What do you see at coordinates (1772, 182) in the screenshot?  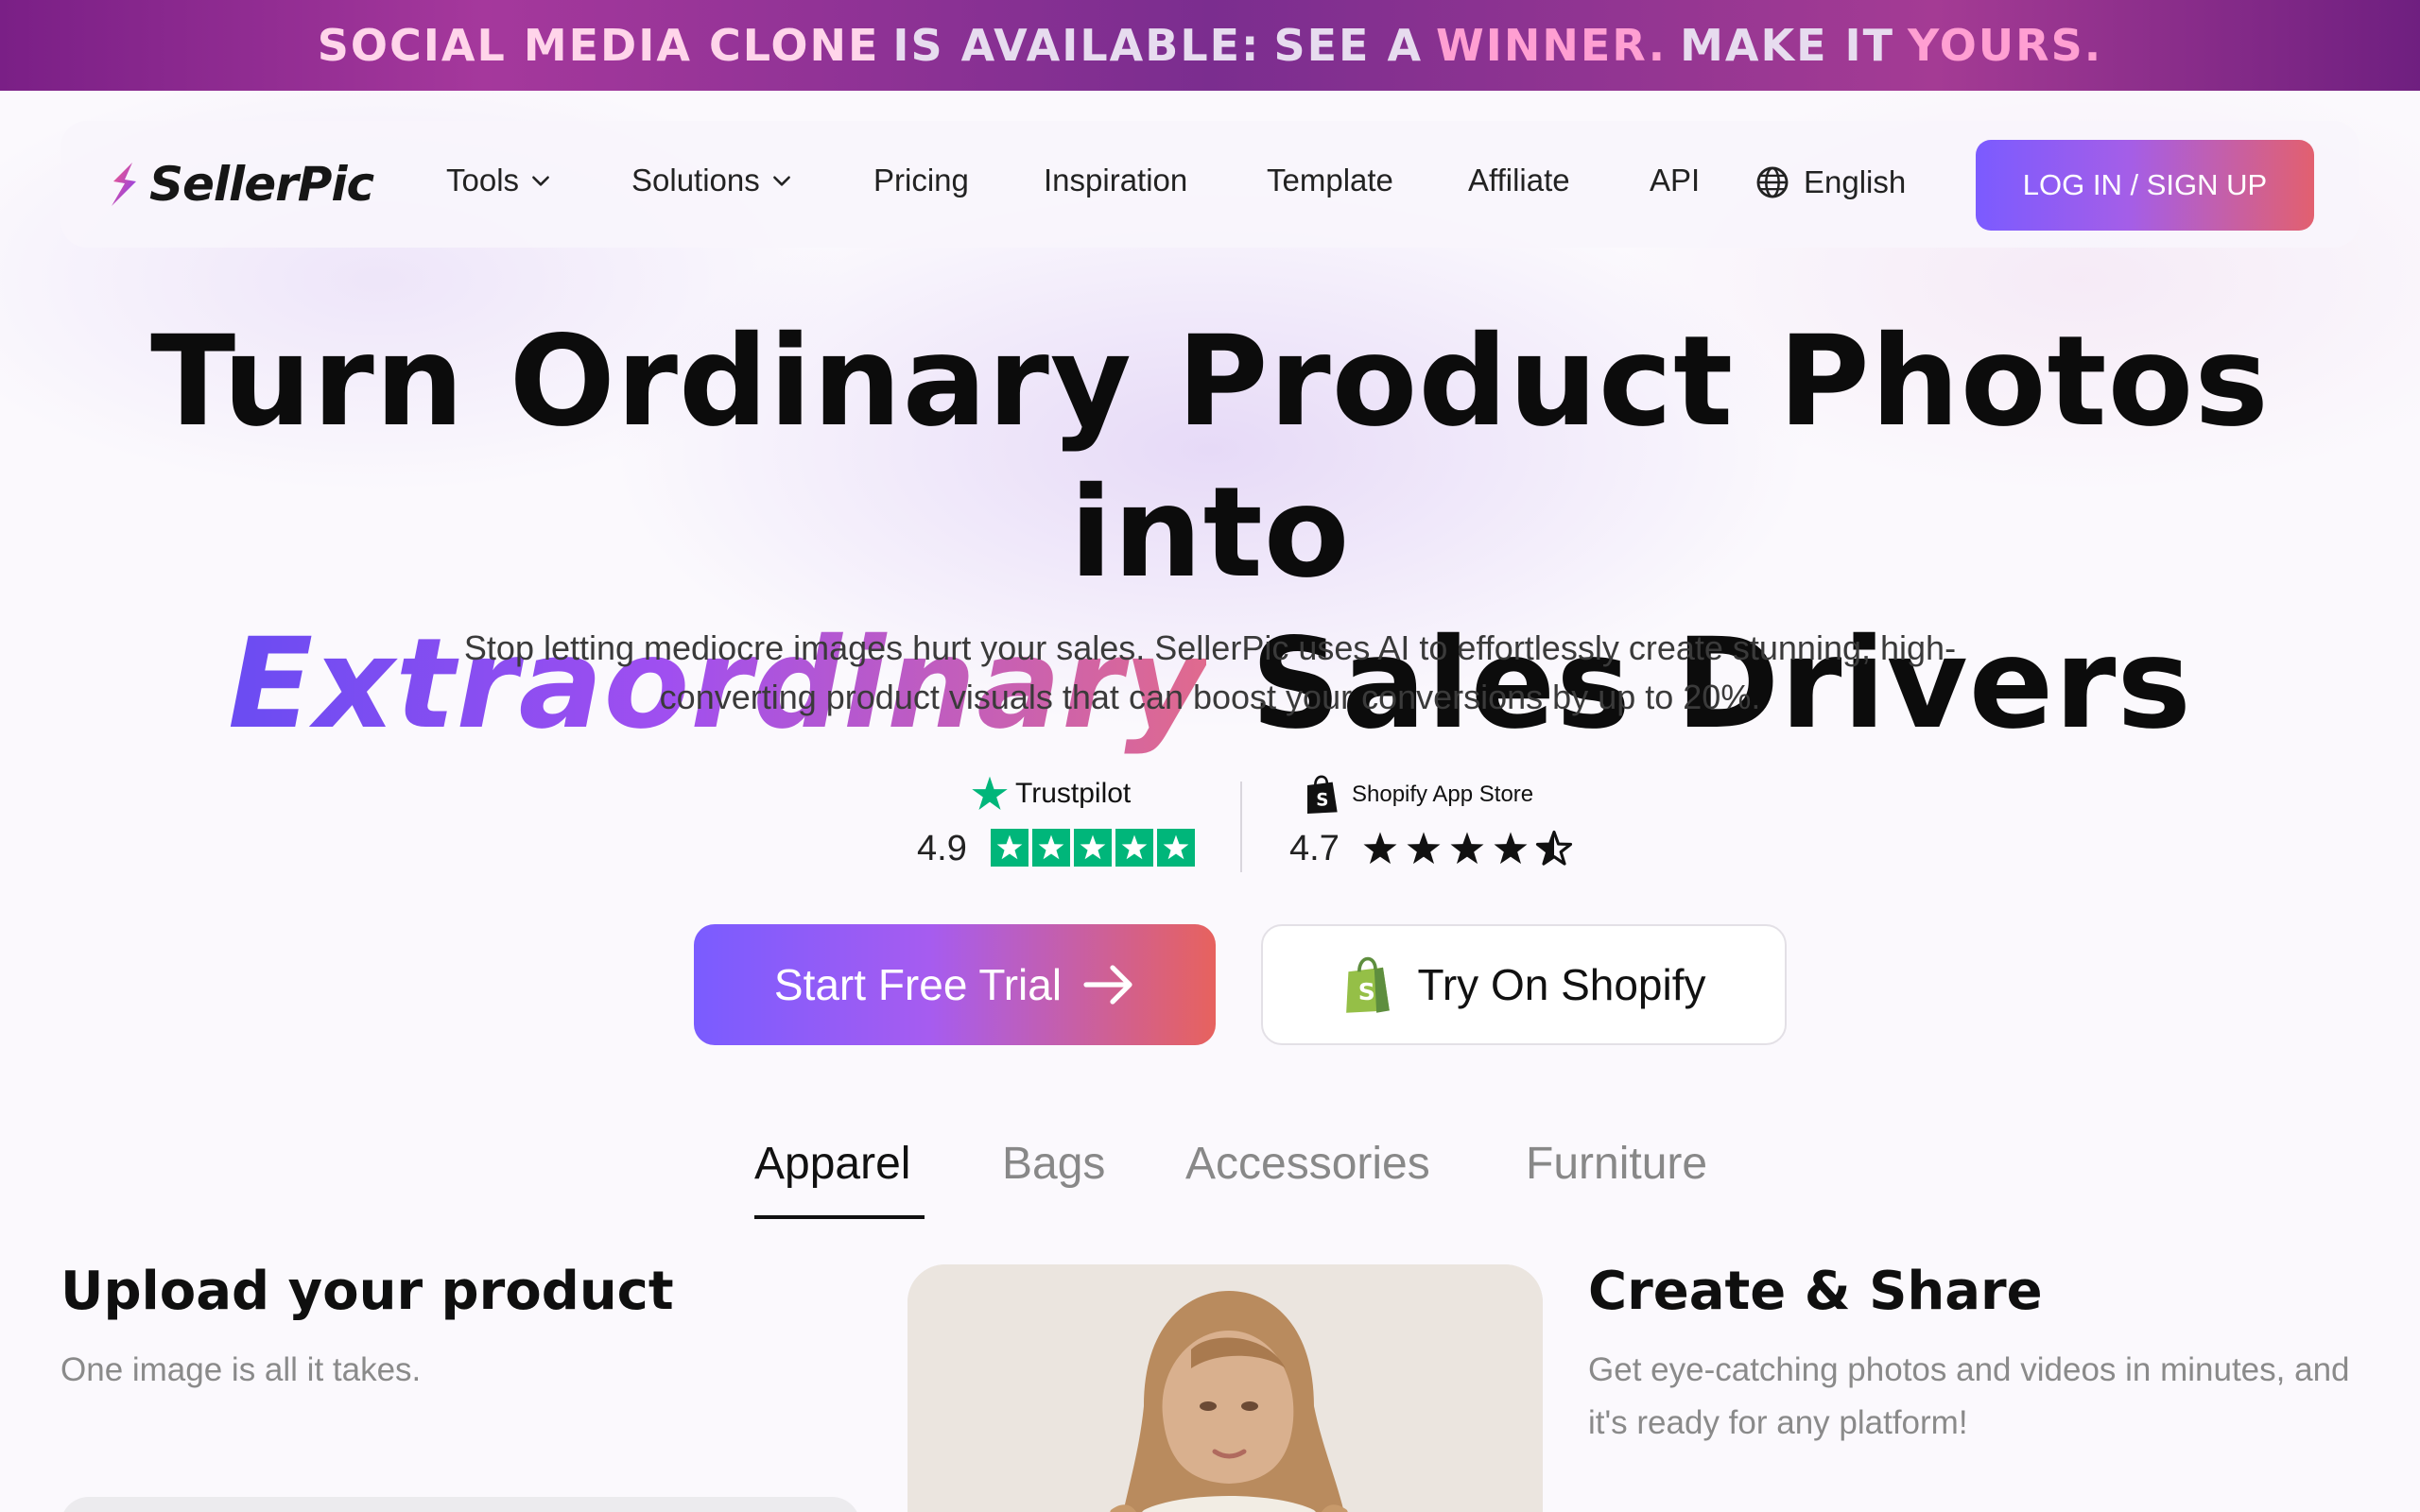 I see `globe-icon` at bounding box center [1772, 182].